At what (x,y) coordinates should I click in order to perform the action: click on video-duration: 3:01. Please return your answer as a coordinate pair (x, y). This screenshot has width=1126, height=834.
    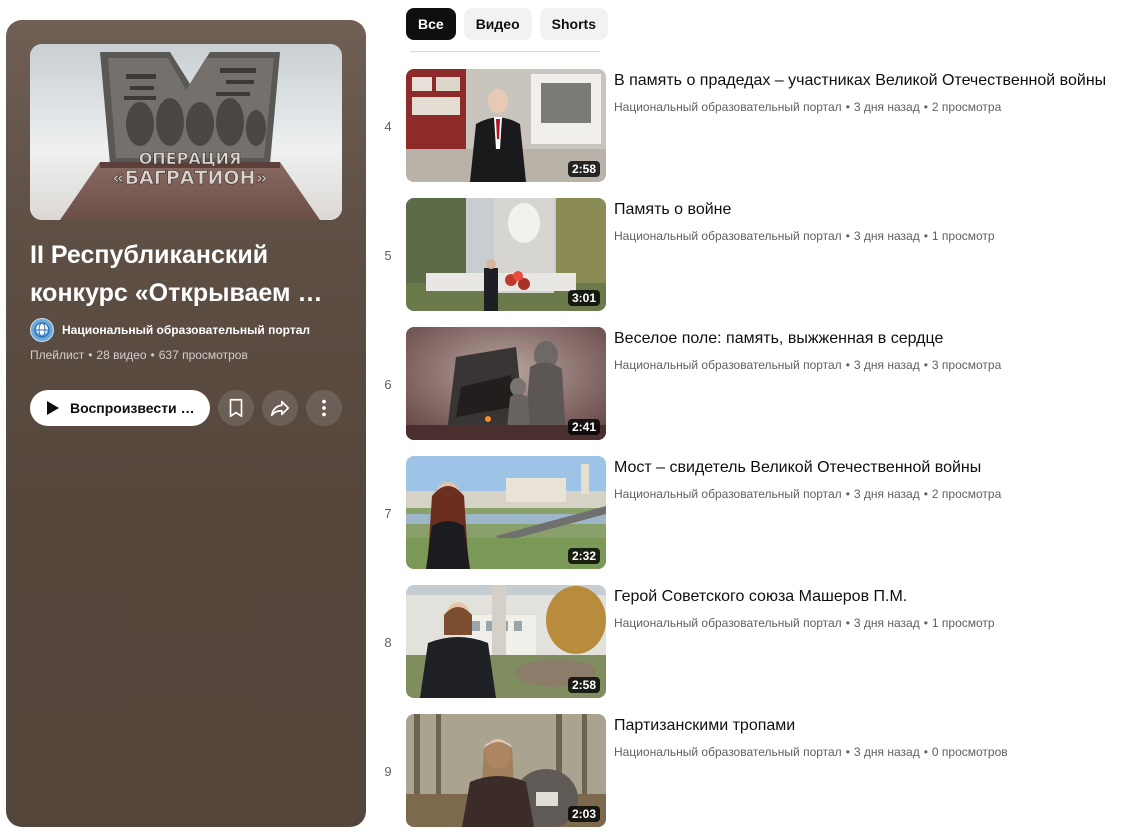
    Looking at the image, I should click on (583, 298).